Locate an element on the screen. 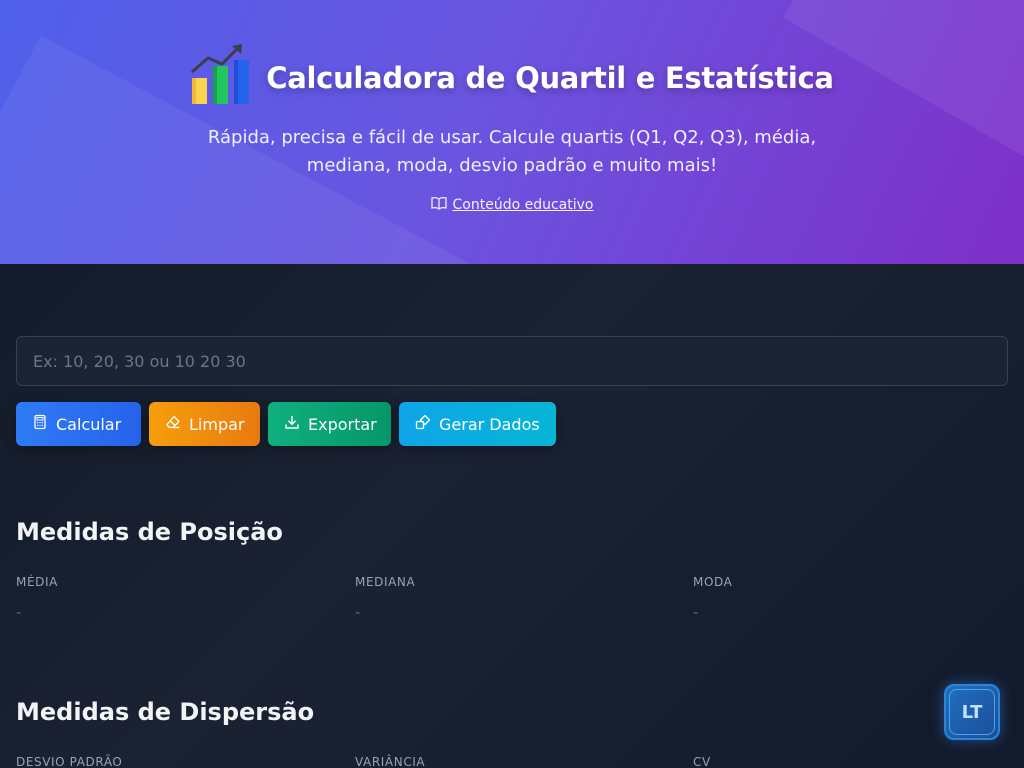  generate-data-label: Gerar Dados is located at coordinates (489, 424).